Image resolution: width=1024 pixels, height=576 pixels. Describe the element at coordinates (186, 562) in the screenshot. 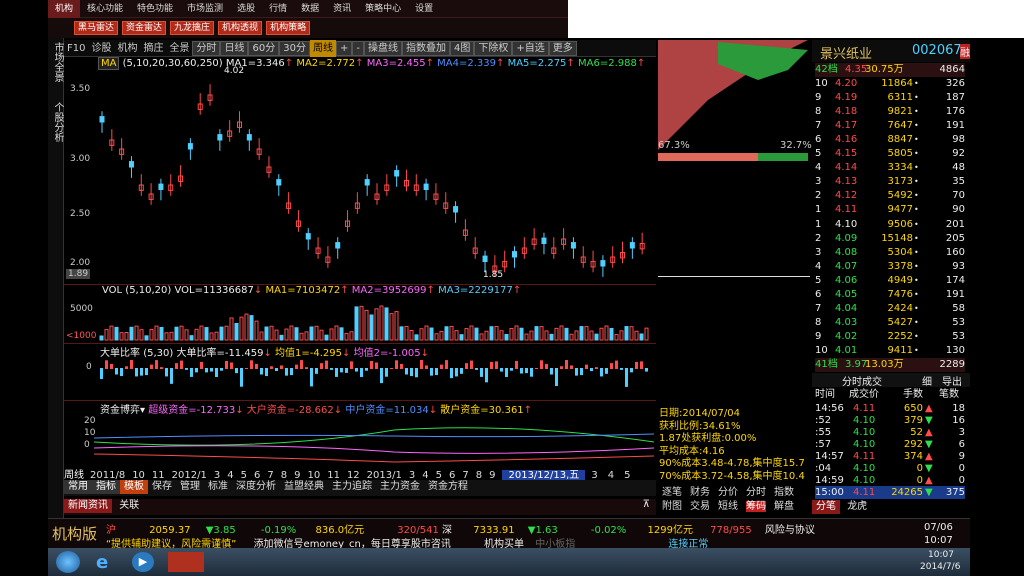

I see `app-taskbar-icon` at that location.